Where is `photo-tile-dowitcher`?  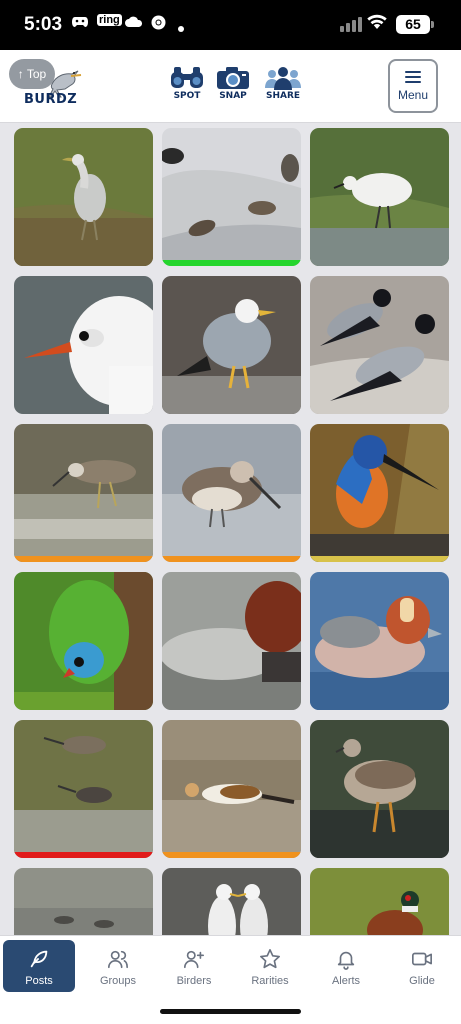 photo-tile-dowitcher is located at coordinates (231, 493).